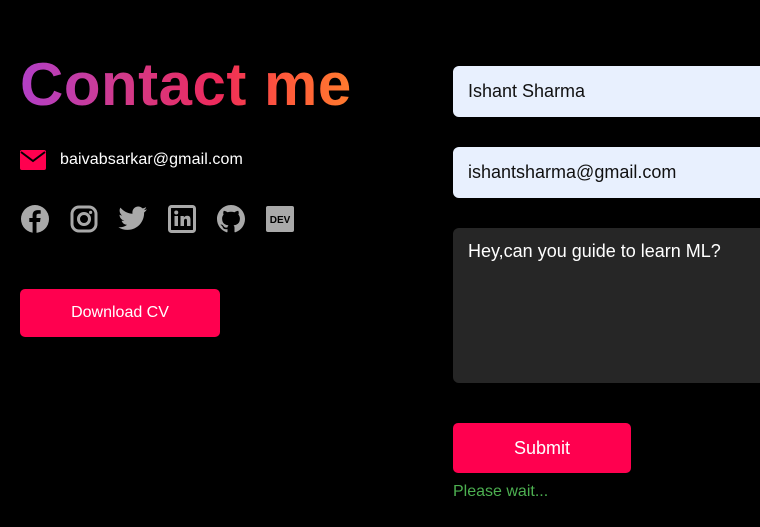 This screenshot has width=760, height=527. What do you see at coordinates (120, 313) in the screenshot?
I see `download-cv-button: Download CV` at bounding box center [120, 313].